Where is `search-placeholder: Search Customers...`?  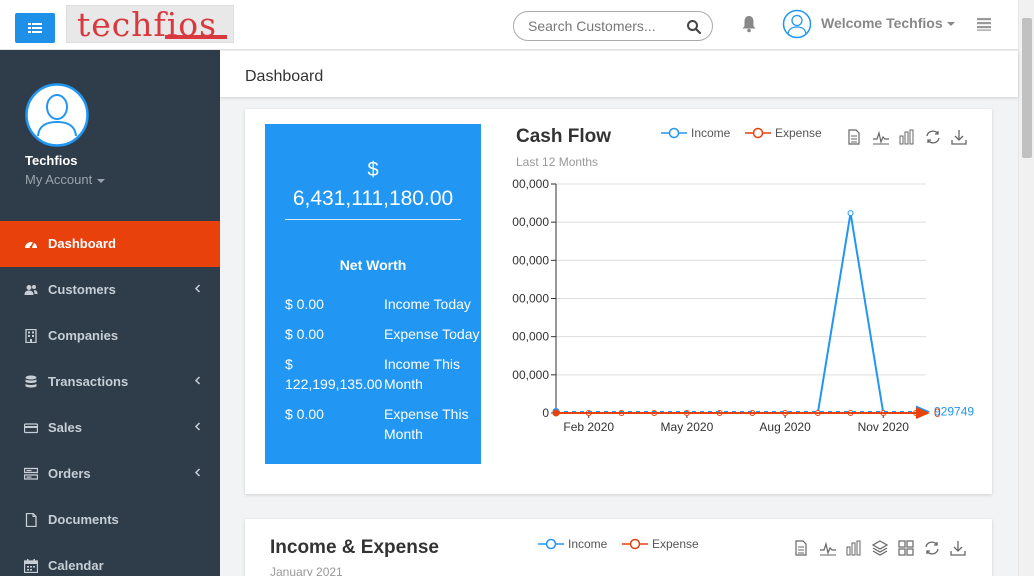
search-placeholder: Search Customers... is located at coordinates (592, 26).